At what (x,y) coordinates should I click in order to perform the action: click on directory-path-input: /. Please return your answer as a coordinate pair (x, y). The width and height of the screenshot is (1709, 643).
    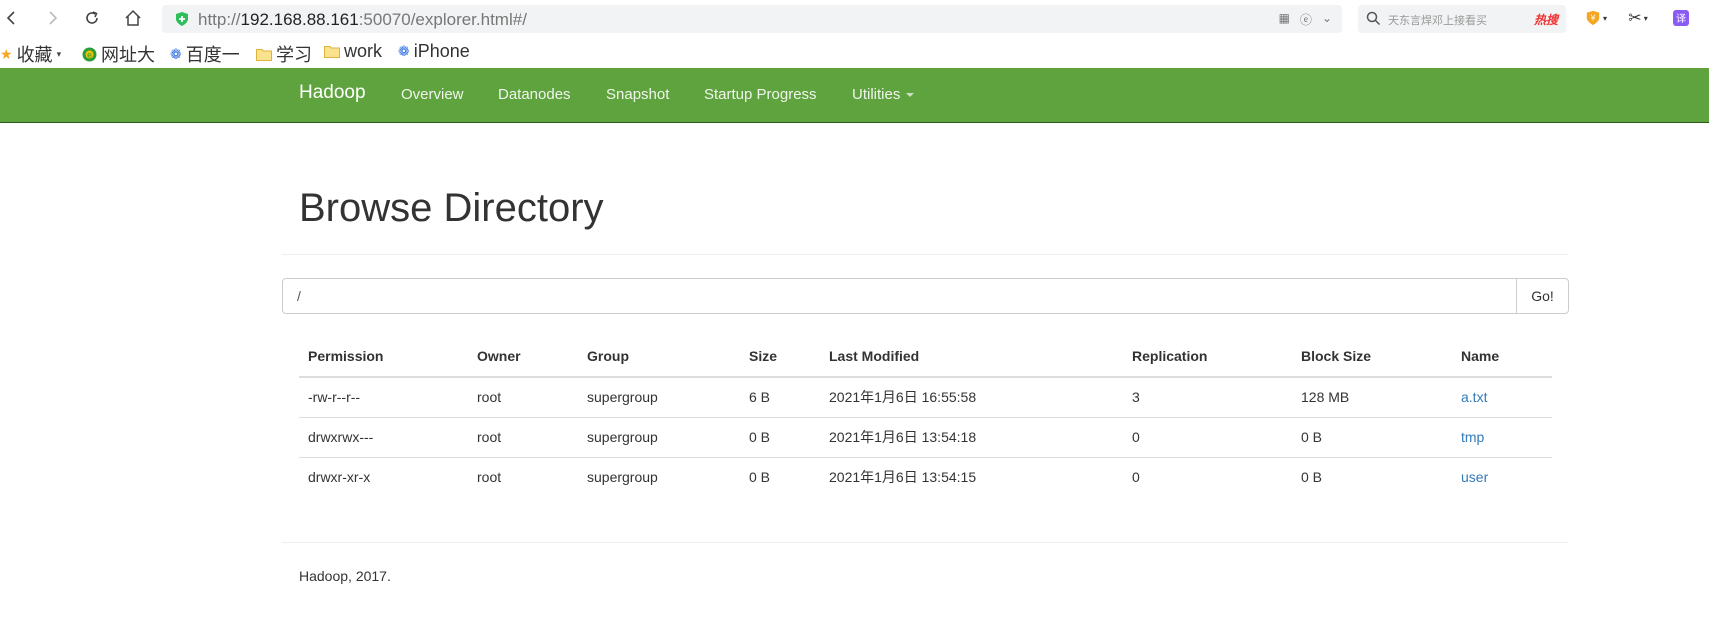
    Looking at the image, I should click on (899, 296).